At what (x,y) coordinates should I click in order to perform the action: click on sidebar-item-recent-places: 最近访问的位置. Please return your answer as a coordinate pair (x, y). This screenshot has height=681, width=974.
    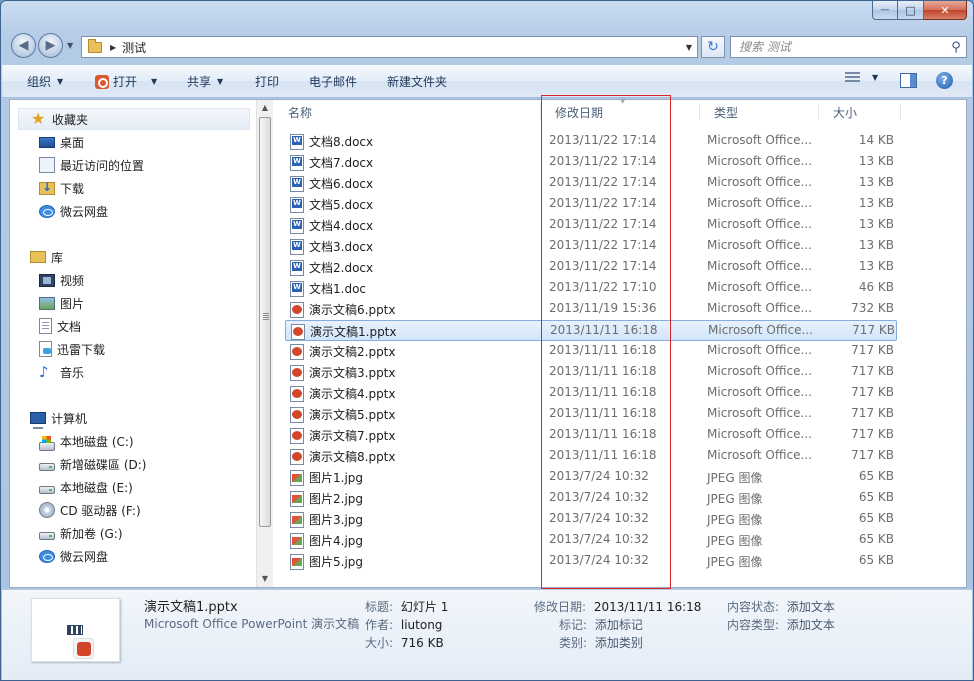
    Looking at the image, I should click on (91, 165).